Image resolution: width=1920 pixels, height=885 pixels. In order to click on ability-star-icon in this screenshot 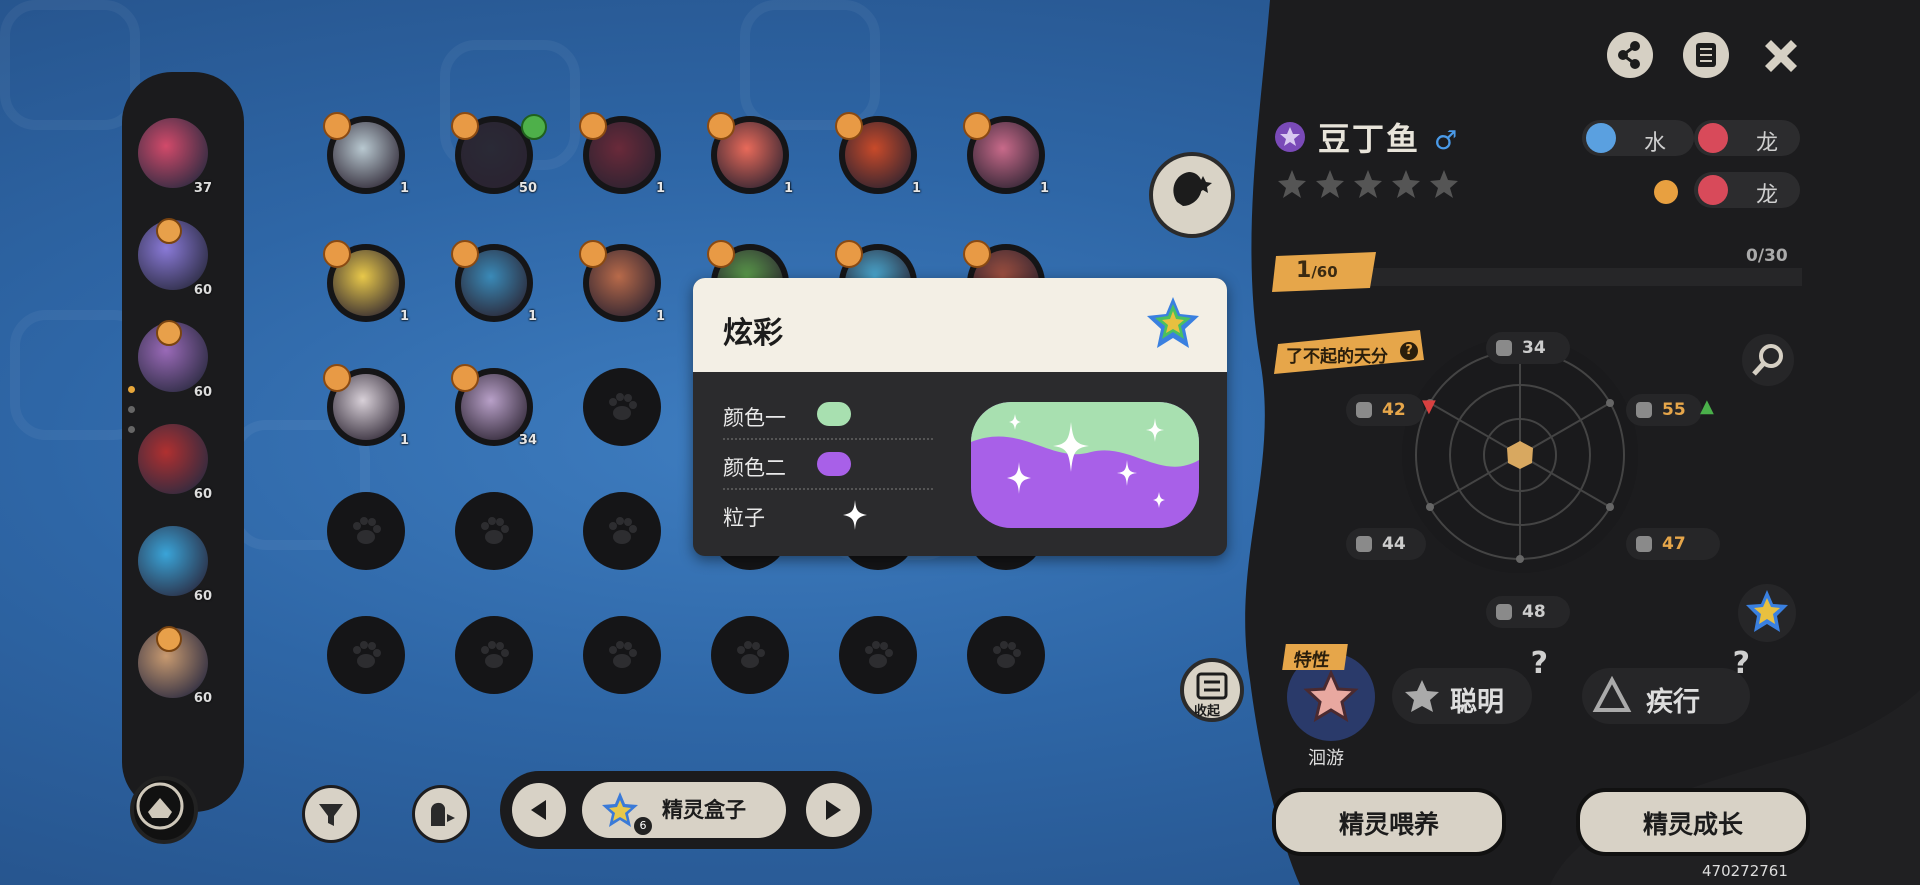, I will do `click(1422, 696)`.